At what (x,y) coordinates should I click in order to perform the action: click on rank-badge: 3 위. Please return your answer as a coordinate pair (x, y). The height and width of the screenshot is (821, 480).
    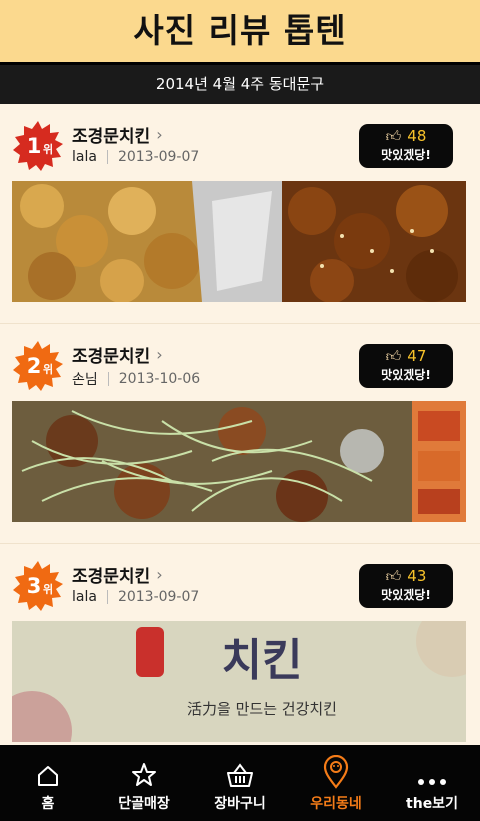
    Looking at the image, I should click on (38, 586).